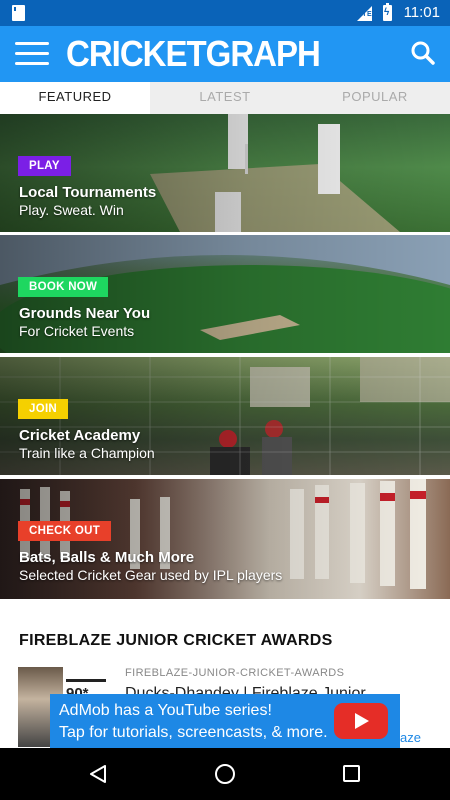  Describe the element at coordinates (387, 12) in the screenshot. I see `battery-icon: ϟ` at that location.